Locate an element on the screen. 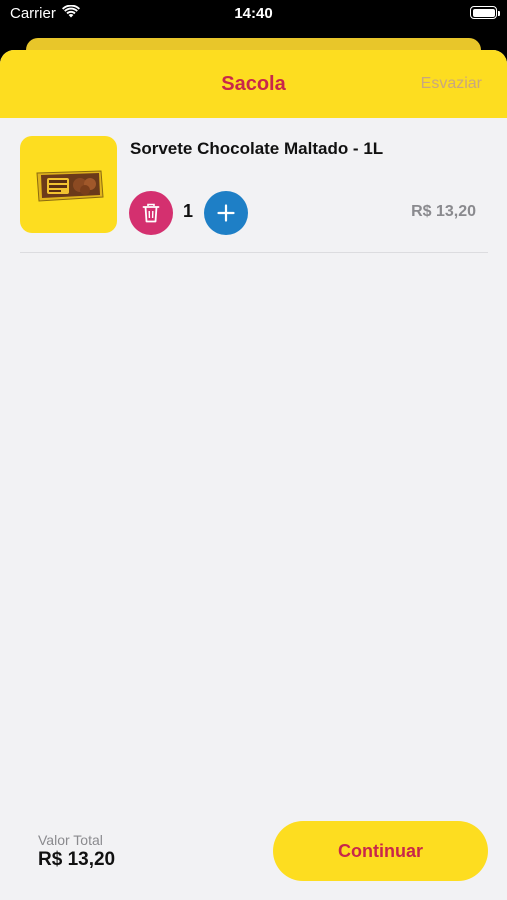  item-price: R$ 13,20 is located at coordinates (443, 211).